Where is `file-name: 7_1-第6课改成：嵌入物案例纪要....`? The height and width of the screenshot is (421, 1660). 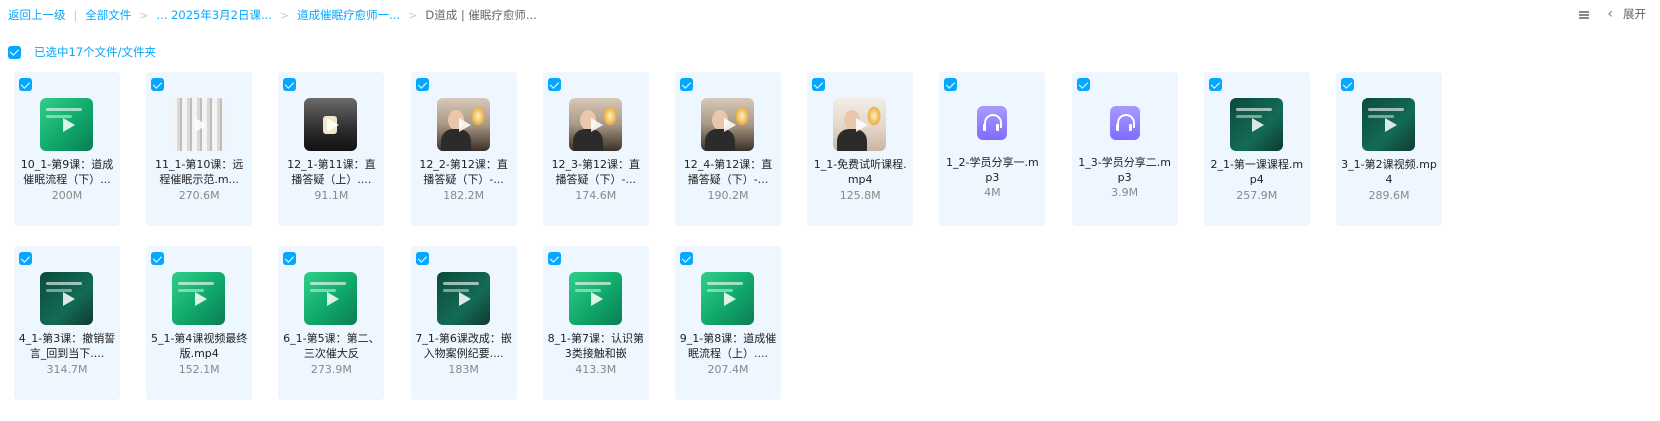 file-name: 7_1-第6课改成：嵌入物案例纪要.... is located at coordinates (463, 346).